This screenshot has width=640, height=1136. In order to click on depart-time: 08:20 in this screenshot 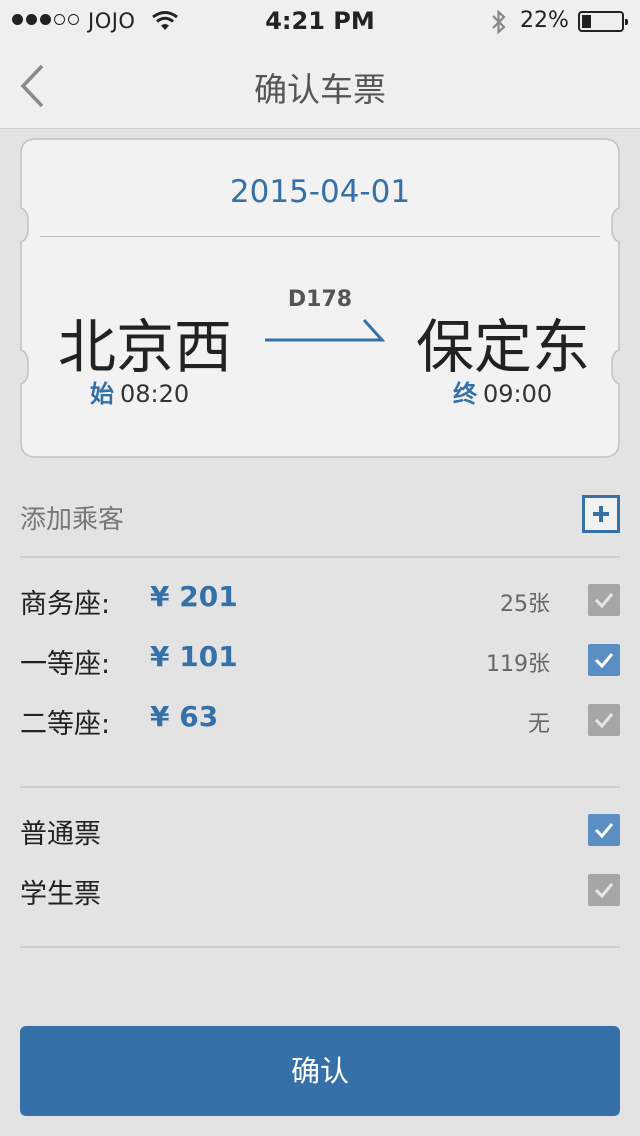, I will do `click(155, 394)`.